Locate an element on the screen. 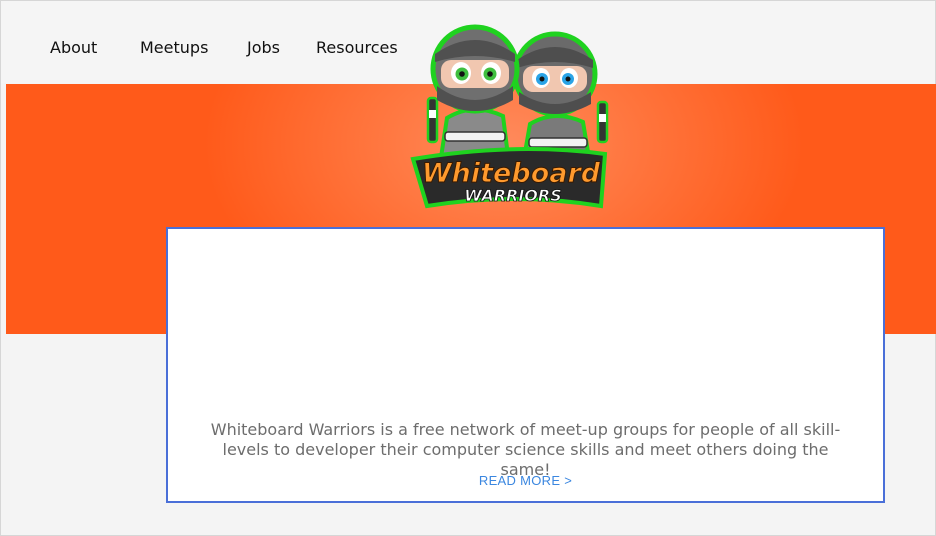  nav-about-link: About is located at coordinates (73, 47).